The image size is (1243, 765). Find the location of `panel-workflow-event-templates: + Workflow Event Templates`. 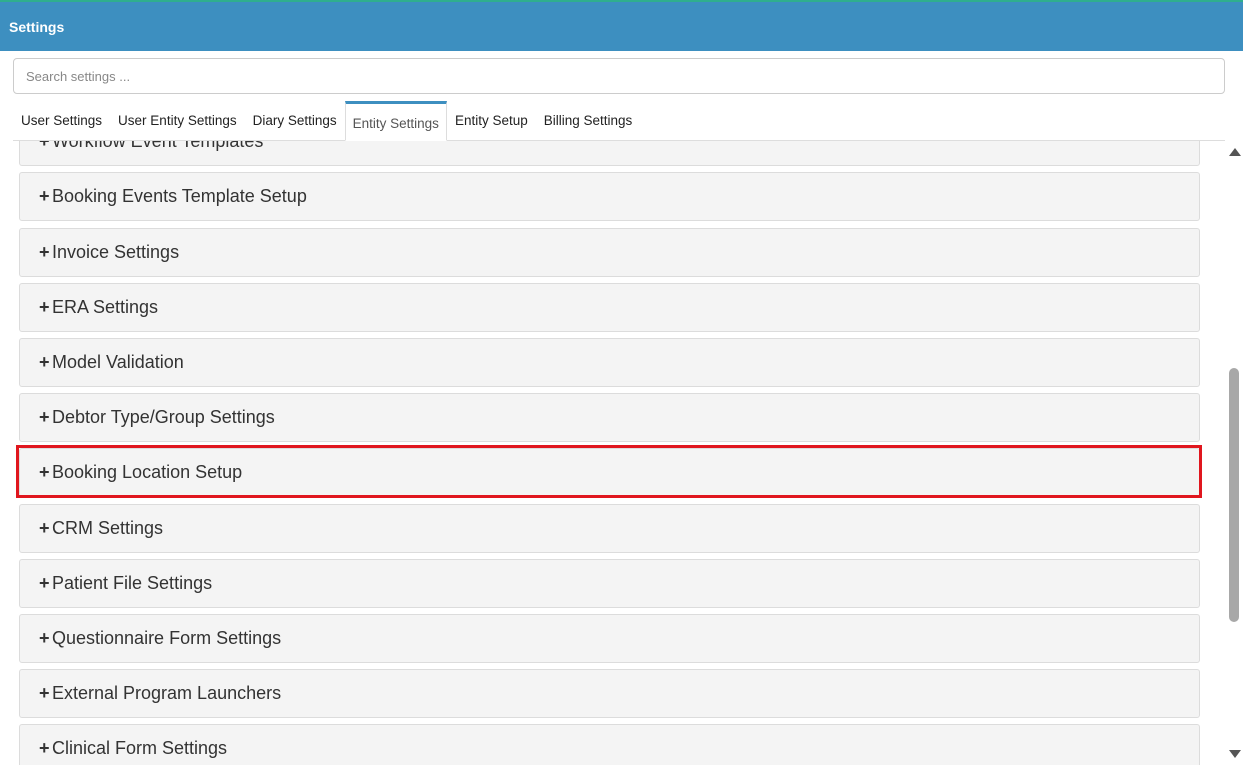

panel-workflow-event-templates: + Workflow Event Templates is located at coordinates (609, 153).